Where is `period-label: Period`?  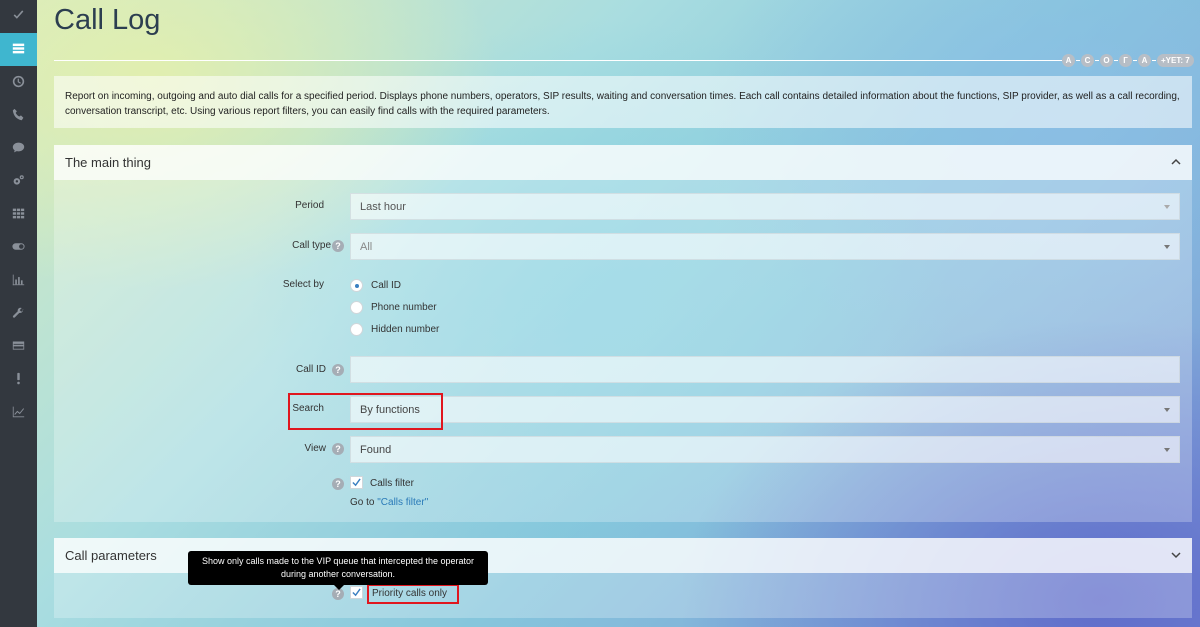 period-label: Period is located at coordinates (309, 205).